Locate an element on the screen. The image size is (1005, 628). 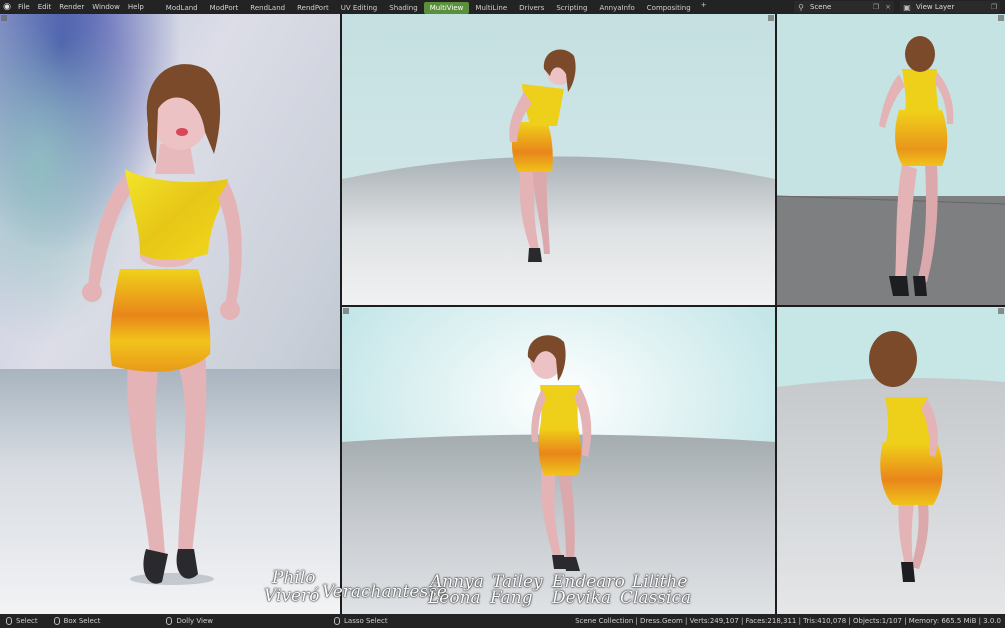
tab-modport: ModPort is located at coordinates (224, 8).